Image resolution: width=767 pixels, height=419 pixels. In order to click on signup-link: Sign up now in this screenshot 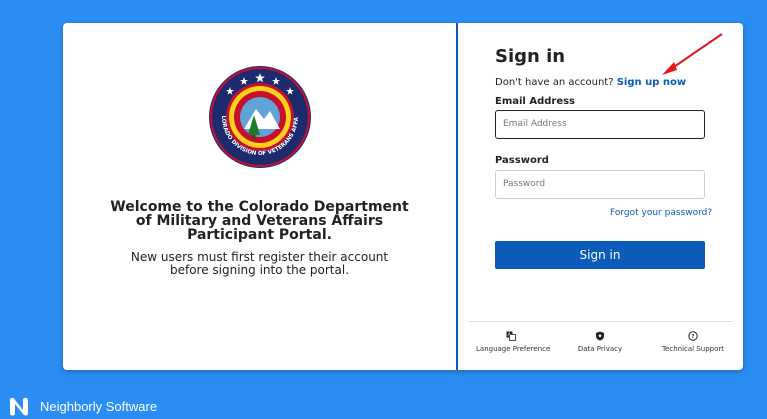, I will do `click(651, 82)`.